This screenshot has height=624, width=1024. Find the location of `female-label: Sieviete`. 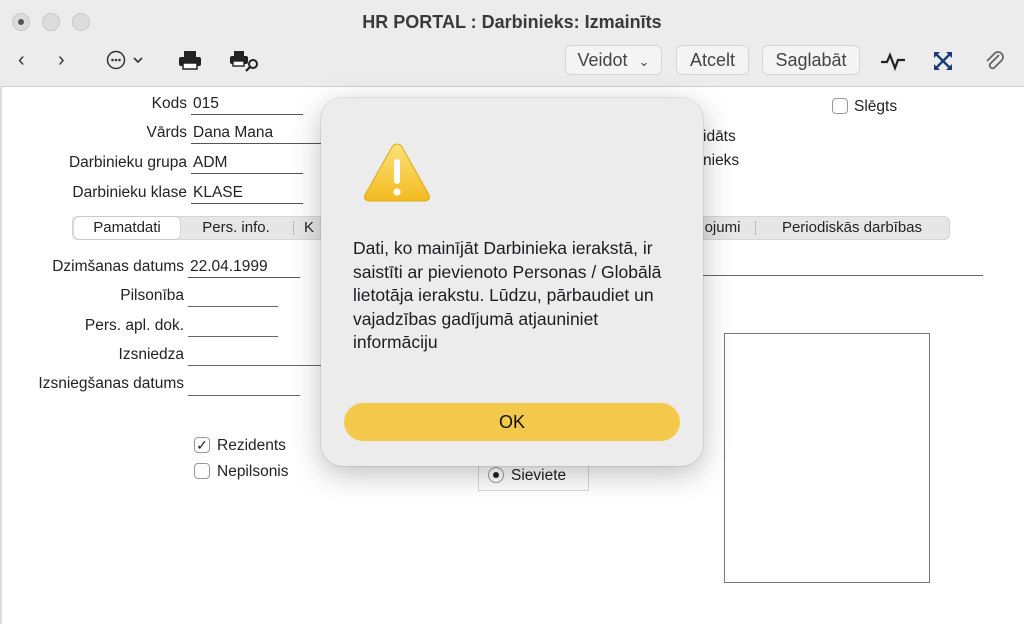

female-label: Sieviete is located at coordinates (539, 475).